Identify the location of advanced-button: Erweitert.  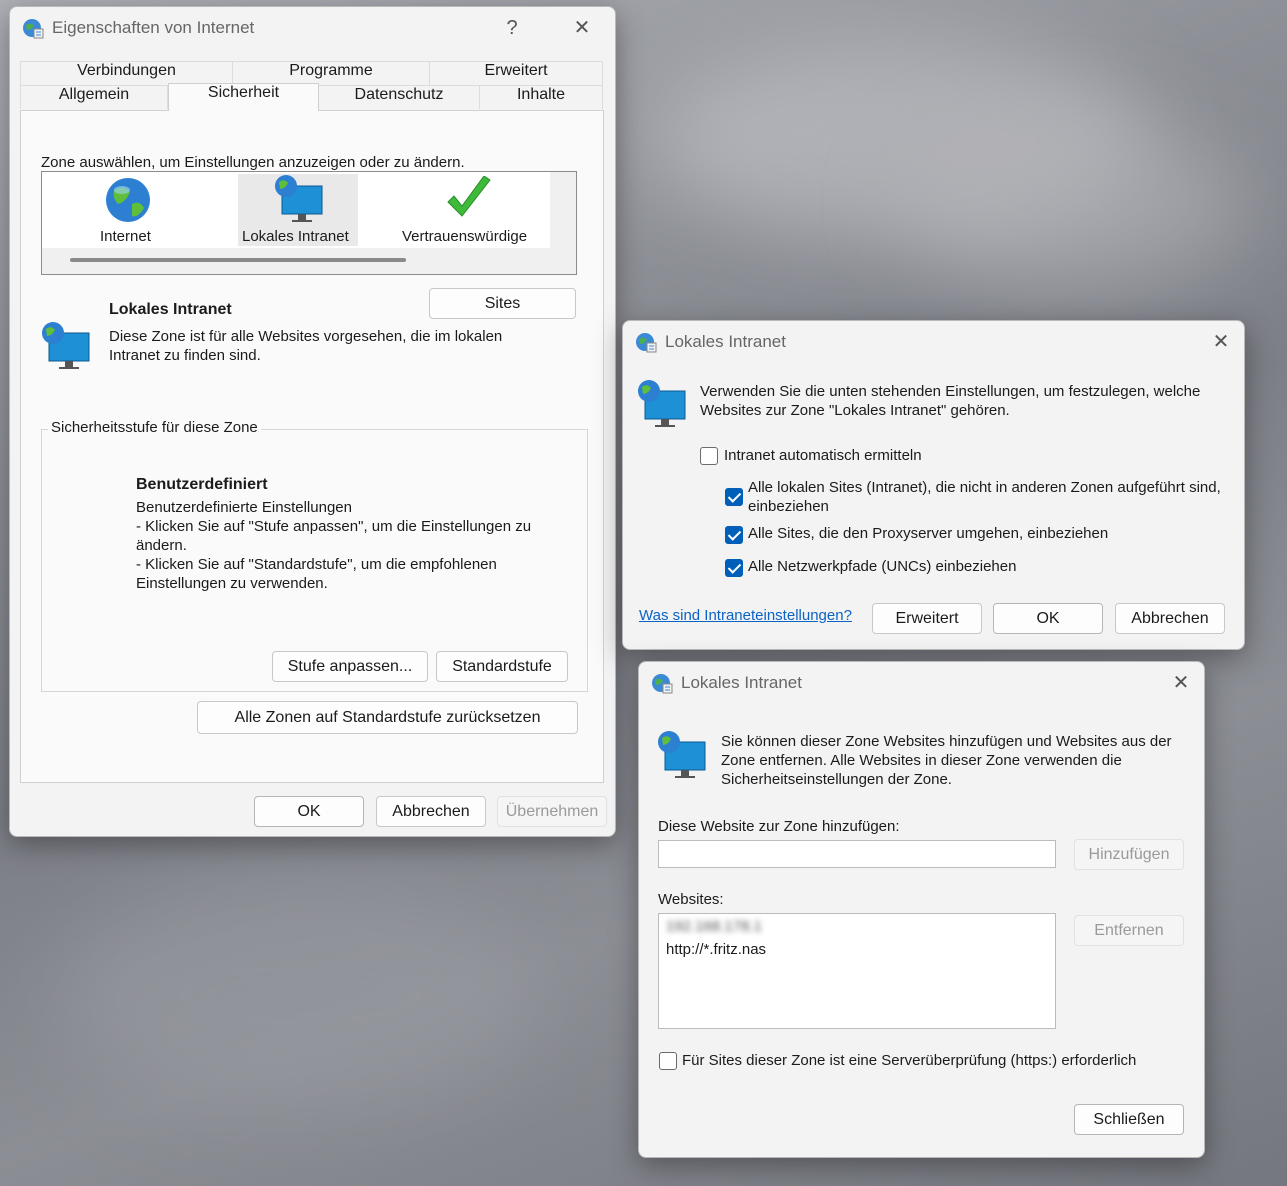
(927, 618).